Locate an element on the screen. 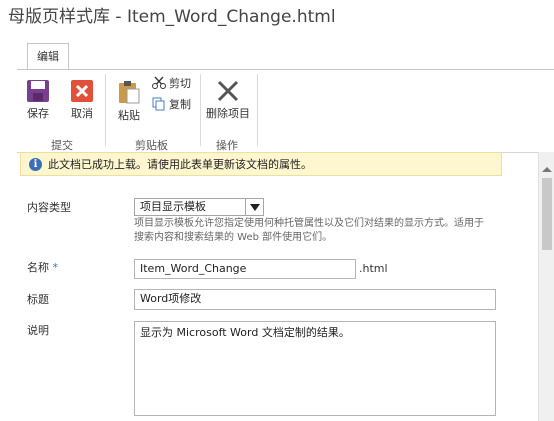 This screenshot has height=421, width=554. save-button: 保存 is located at coordinates (38, 100).